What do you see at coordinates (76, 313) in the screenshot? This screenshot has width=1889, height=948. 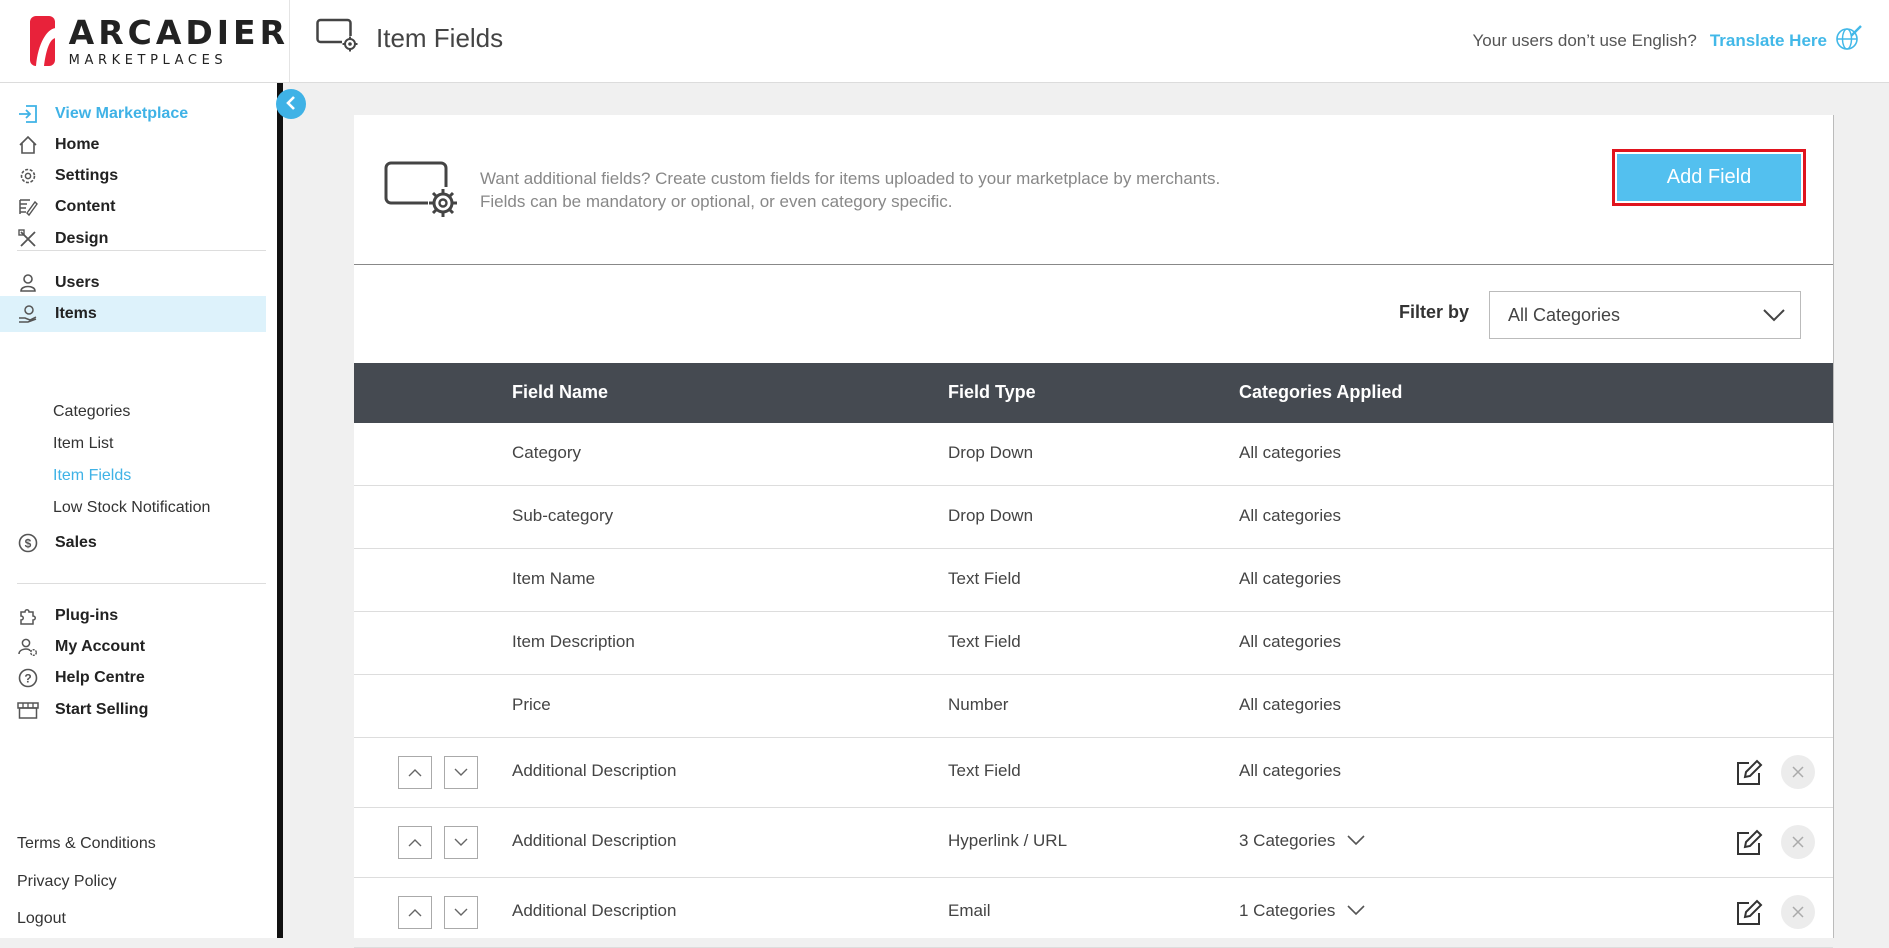 I see `sidebar-item-label: Items` at bounding box center [76, 313].